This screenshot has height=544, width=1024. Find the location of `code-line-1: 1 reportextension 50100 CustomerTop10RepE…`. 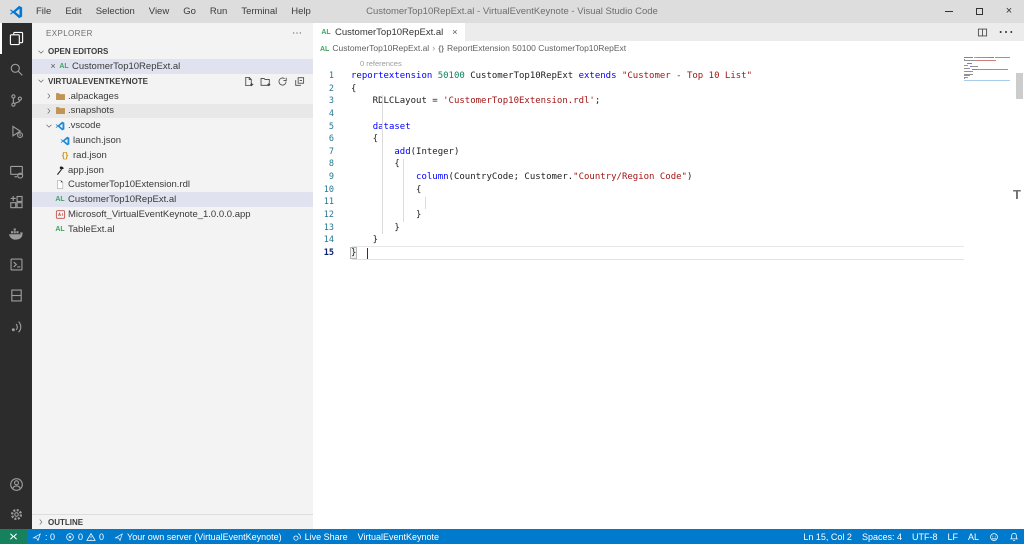

code-line-1: 1 reportextension 50100 CustomerTop10RepE… is located at coordinates (668, 76).